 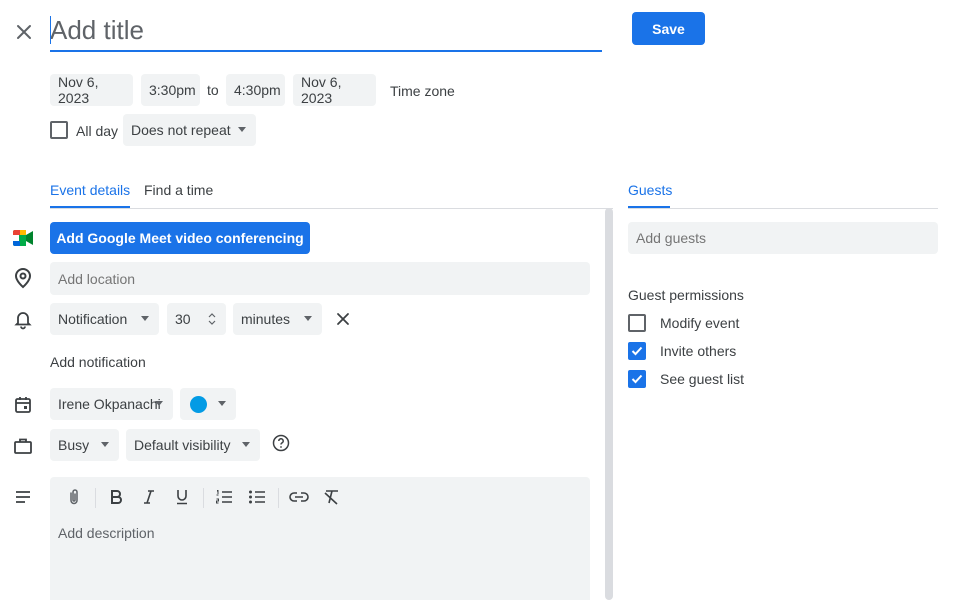 What do you see at coordinates (93, 319) in the screenshot?
I see `notification-type-value: Notification` at bounding box center [93, 319].